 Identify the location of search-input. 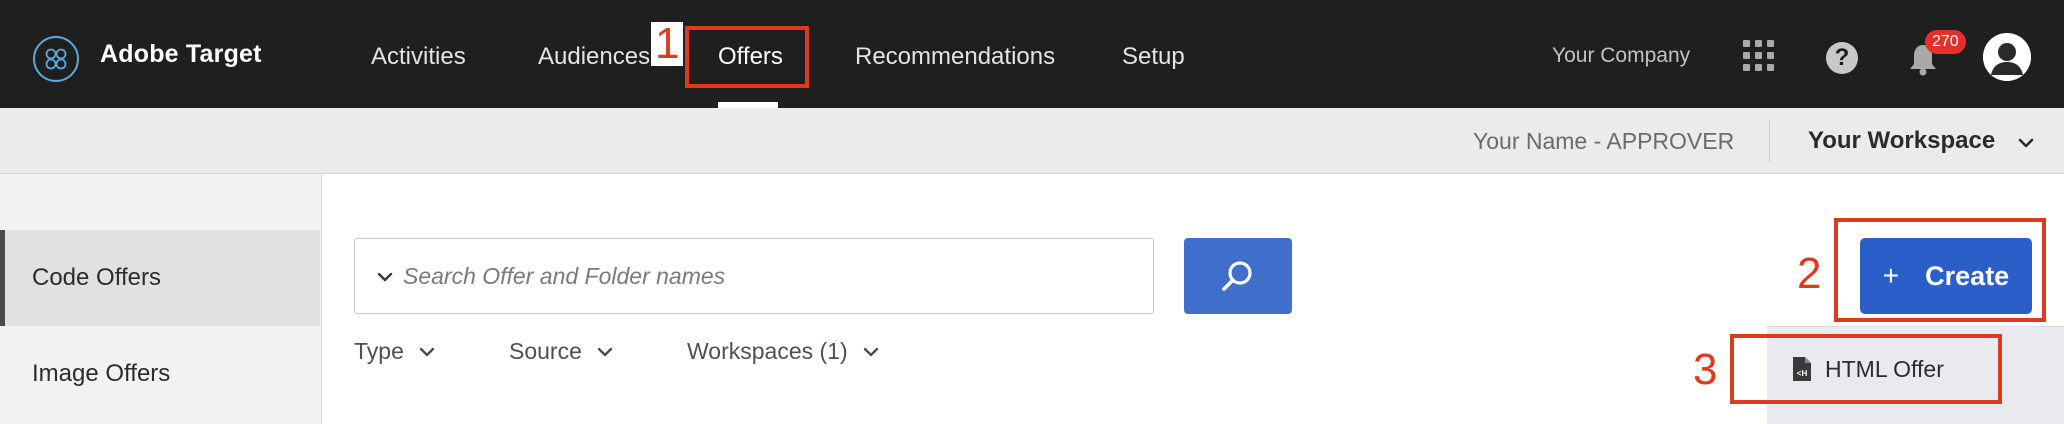
(768, 276).